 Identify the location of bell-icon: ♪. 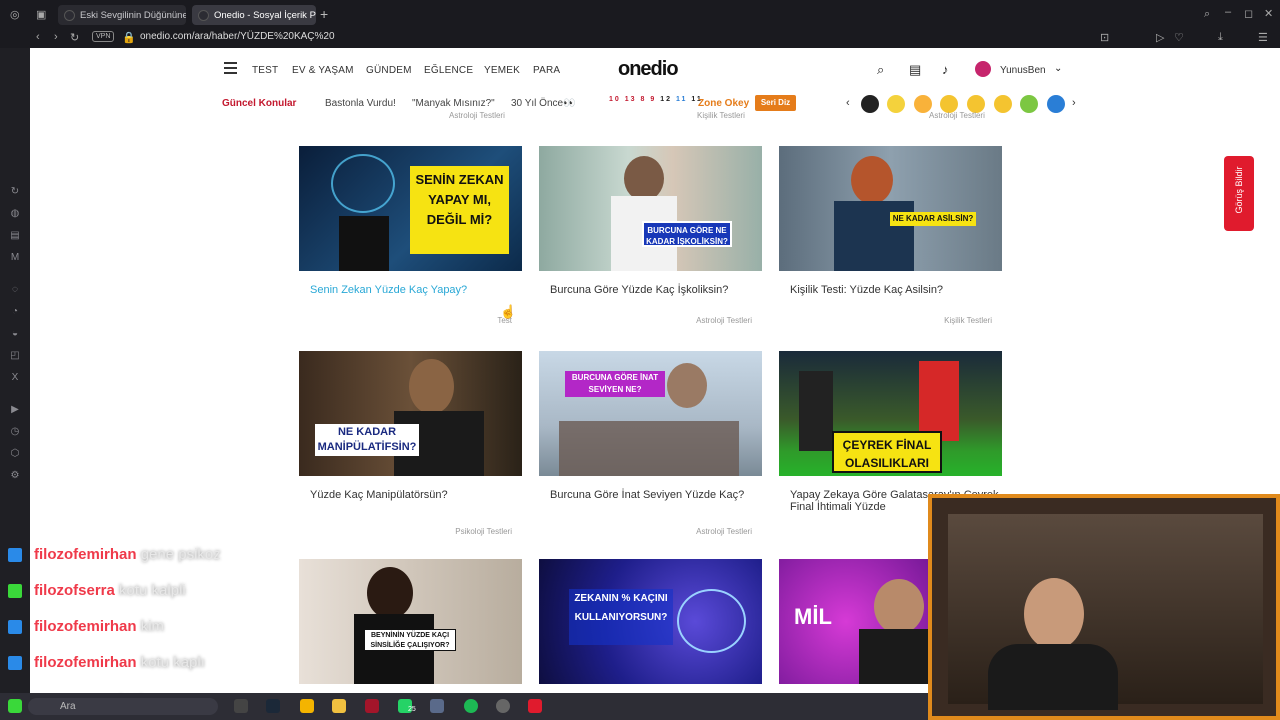
(945, 69).